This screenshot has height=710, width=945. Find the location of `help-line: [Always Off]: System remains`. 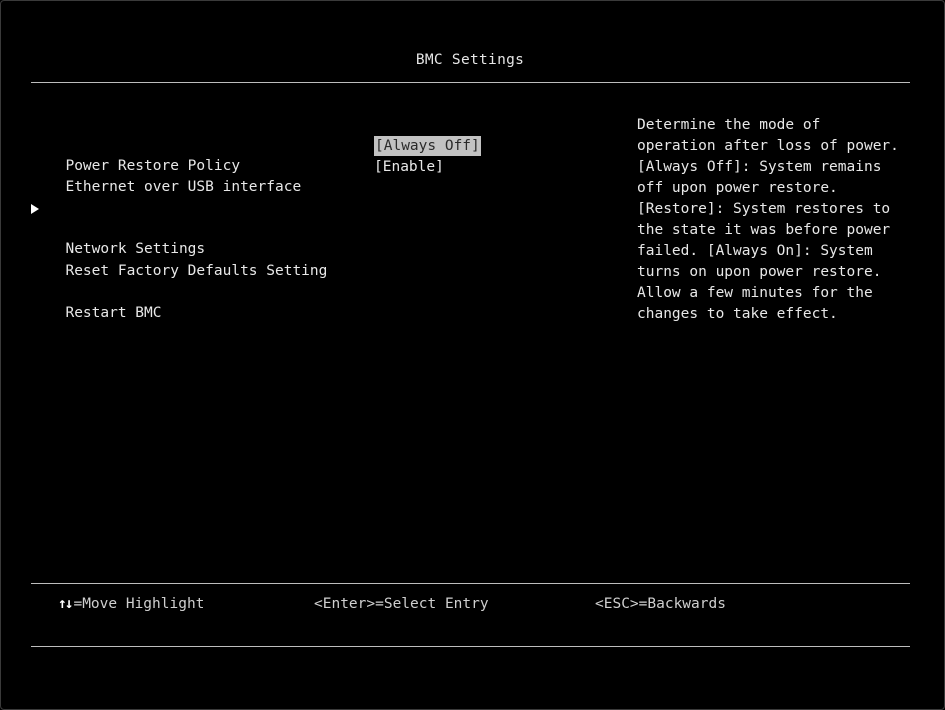

help-line: [Always Off]: System remains is located at coordinates (759, 167).